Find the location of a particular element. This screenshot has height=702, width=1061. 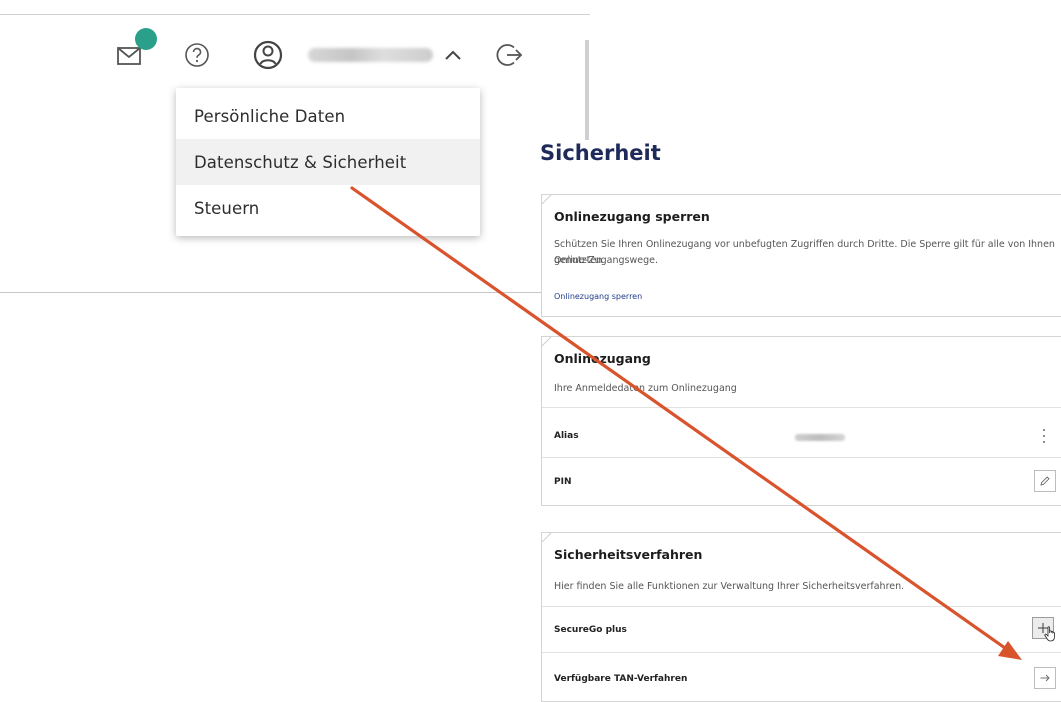

menu-item-personal-data: Persönliche Daten is located at coordinates (328, 116).